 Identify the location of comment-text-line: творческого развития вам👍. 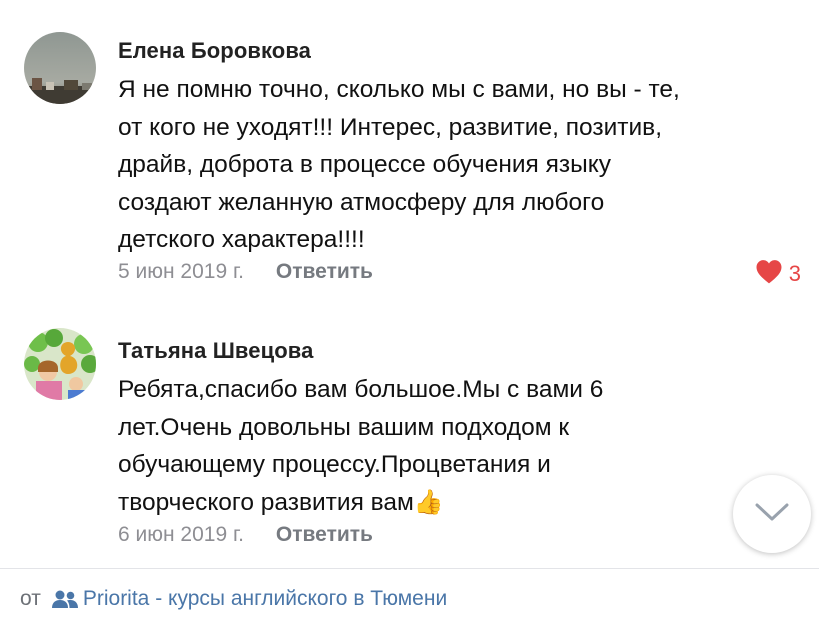
(458, 503).